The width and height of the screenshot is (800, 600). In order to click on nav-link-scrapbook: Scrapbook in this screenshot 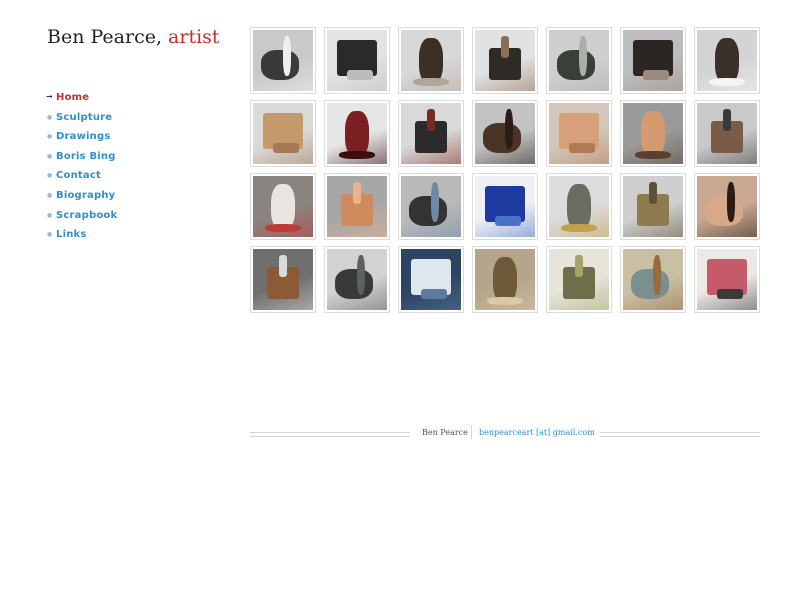, I will do `click(86, 215)`.